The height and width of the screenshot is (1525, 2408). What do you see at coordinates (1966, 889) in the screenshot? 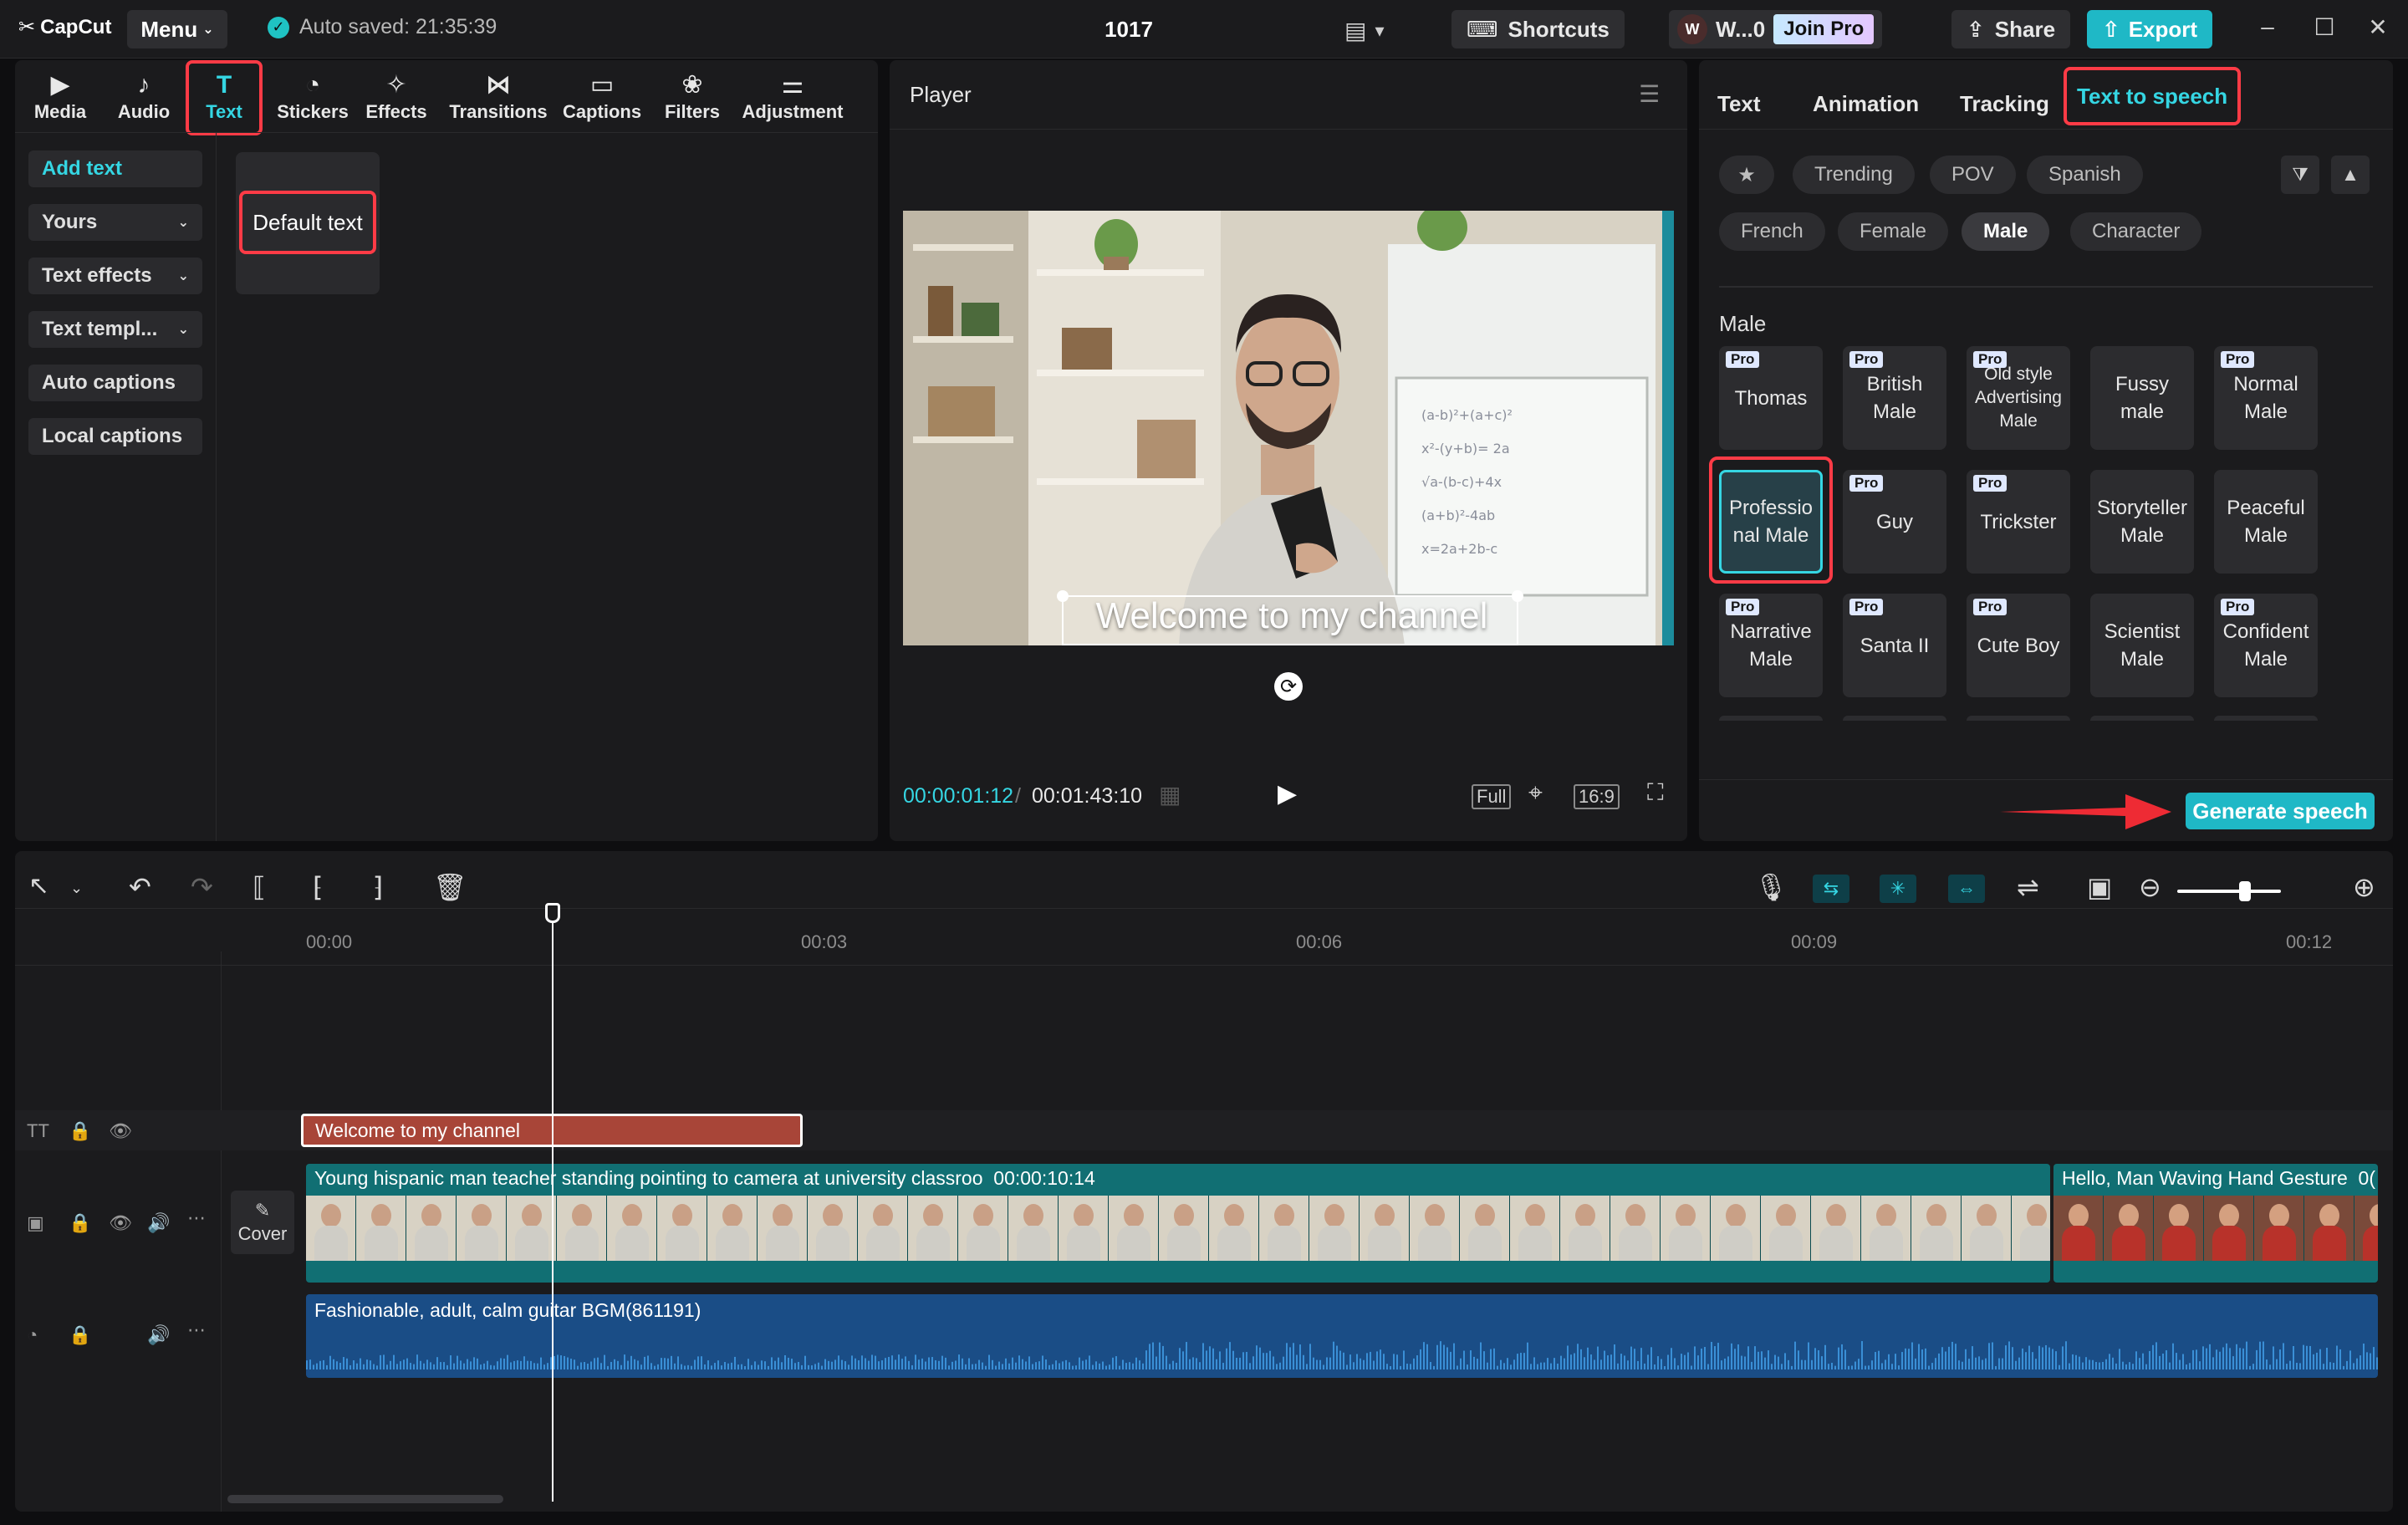
I see `linkage-icon: ⇔` at bounding box center [1966, 889].